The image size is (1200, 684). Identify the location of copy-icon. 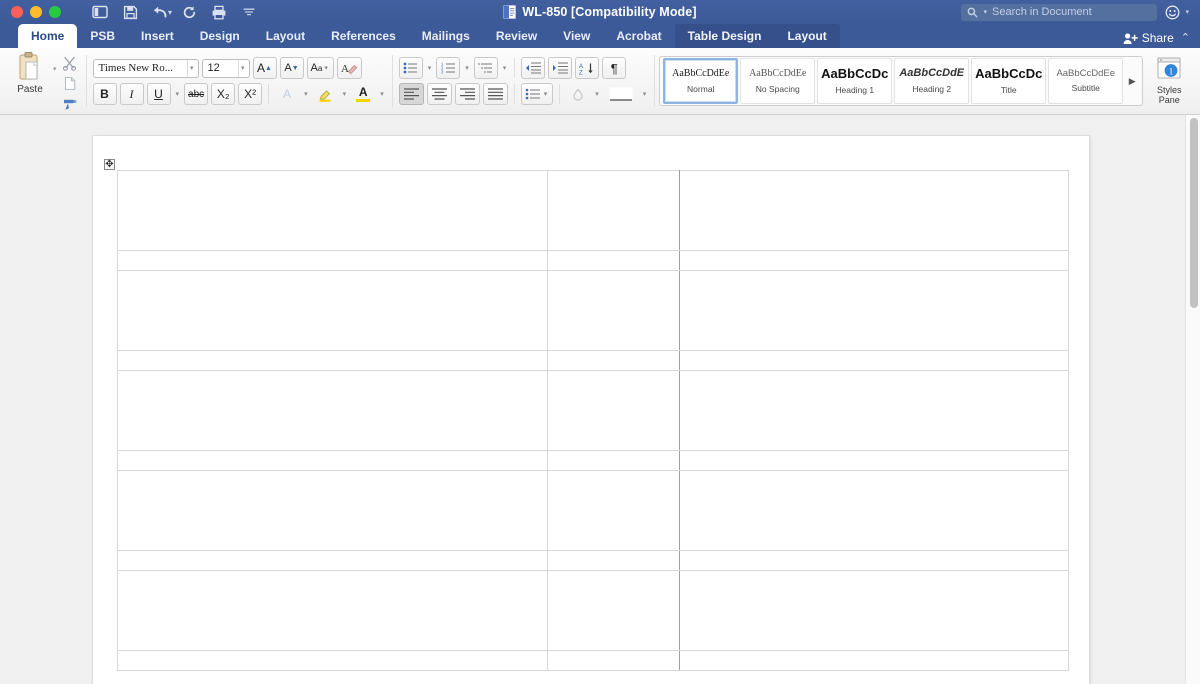
(70, 83).